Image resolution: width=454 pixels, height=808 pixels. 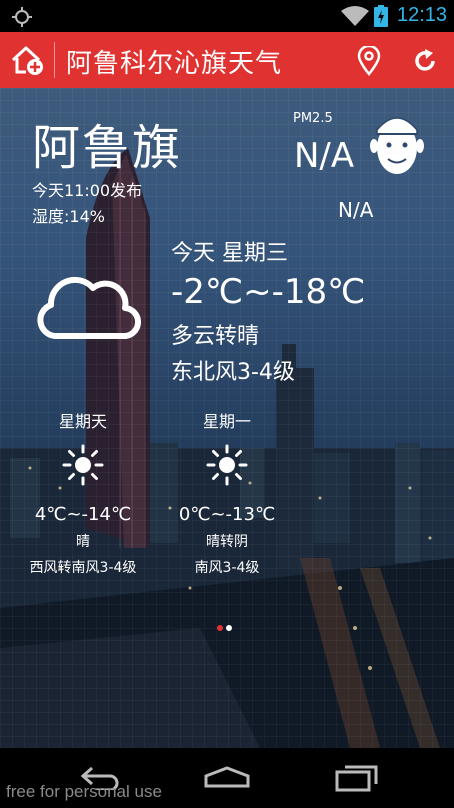 I want to click on forecast-item: 星期一 0℃~-13℃ 晴转阴 南风3-4级, so click(x=227, y=492).